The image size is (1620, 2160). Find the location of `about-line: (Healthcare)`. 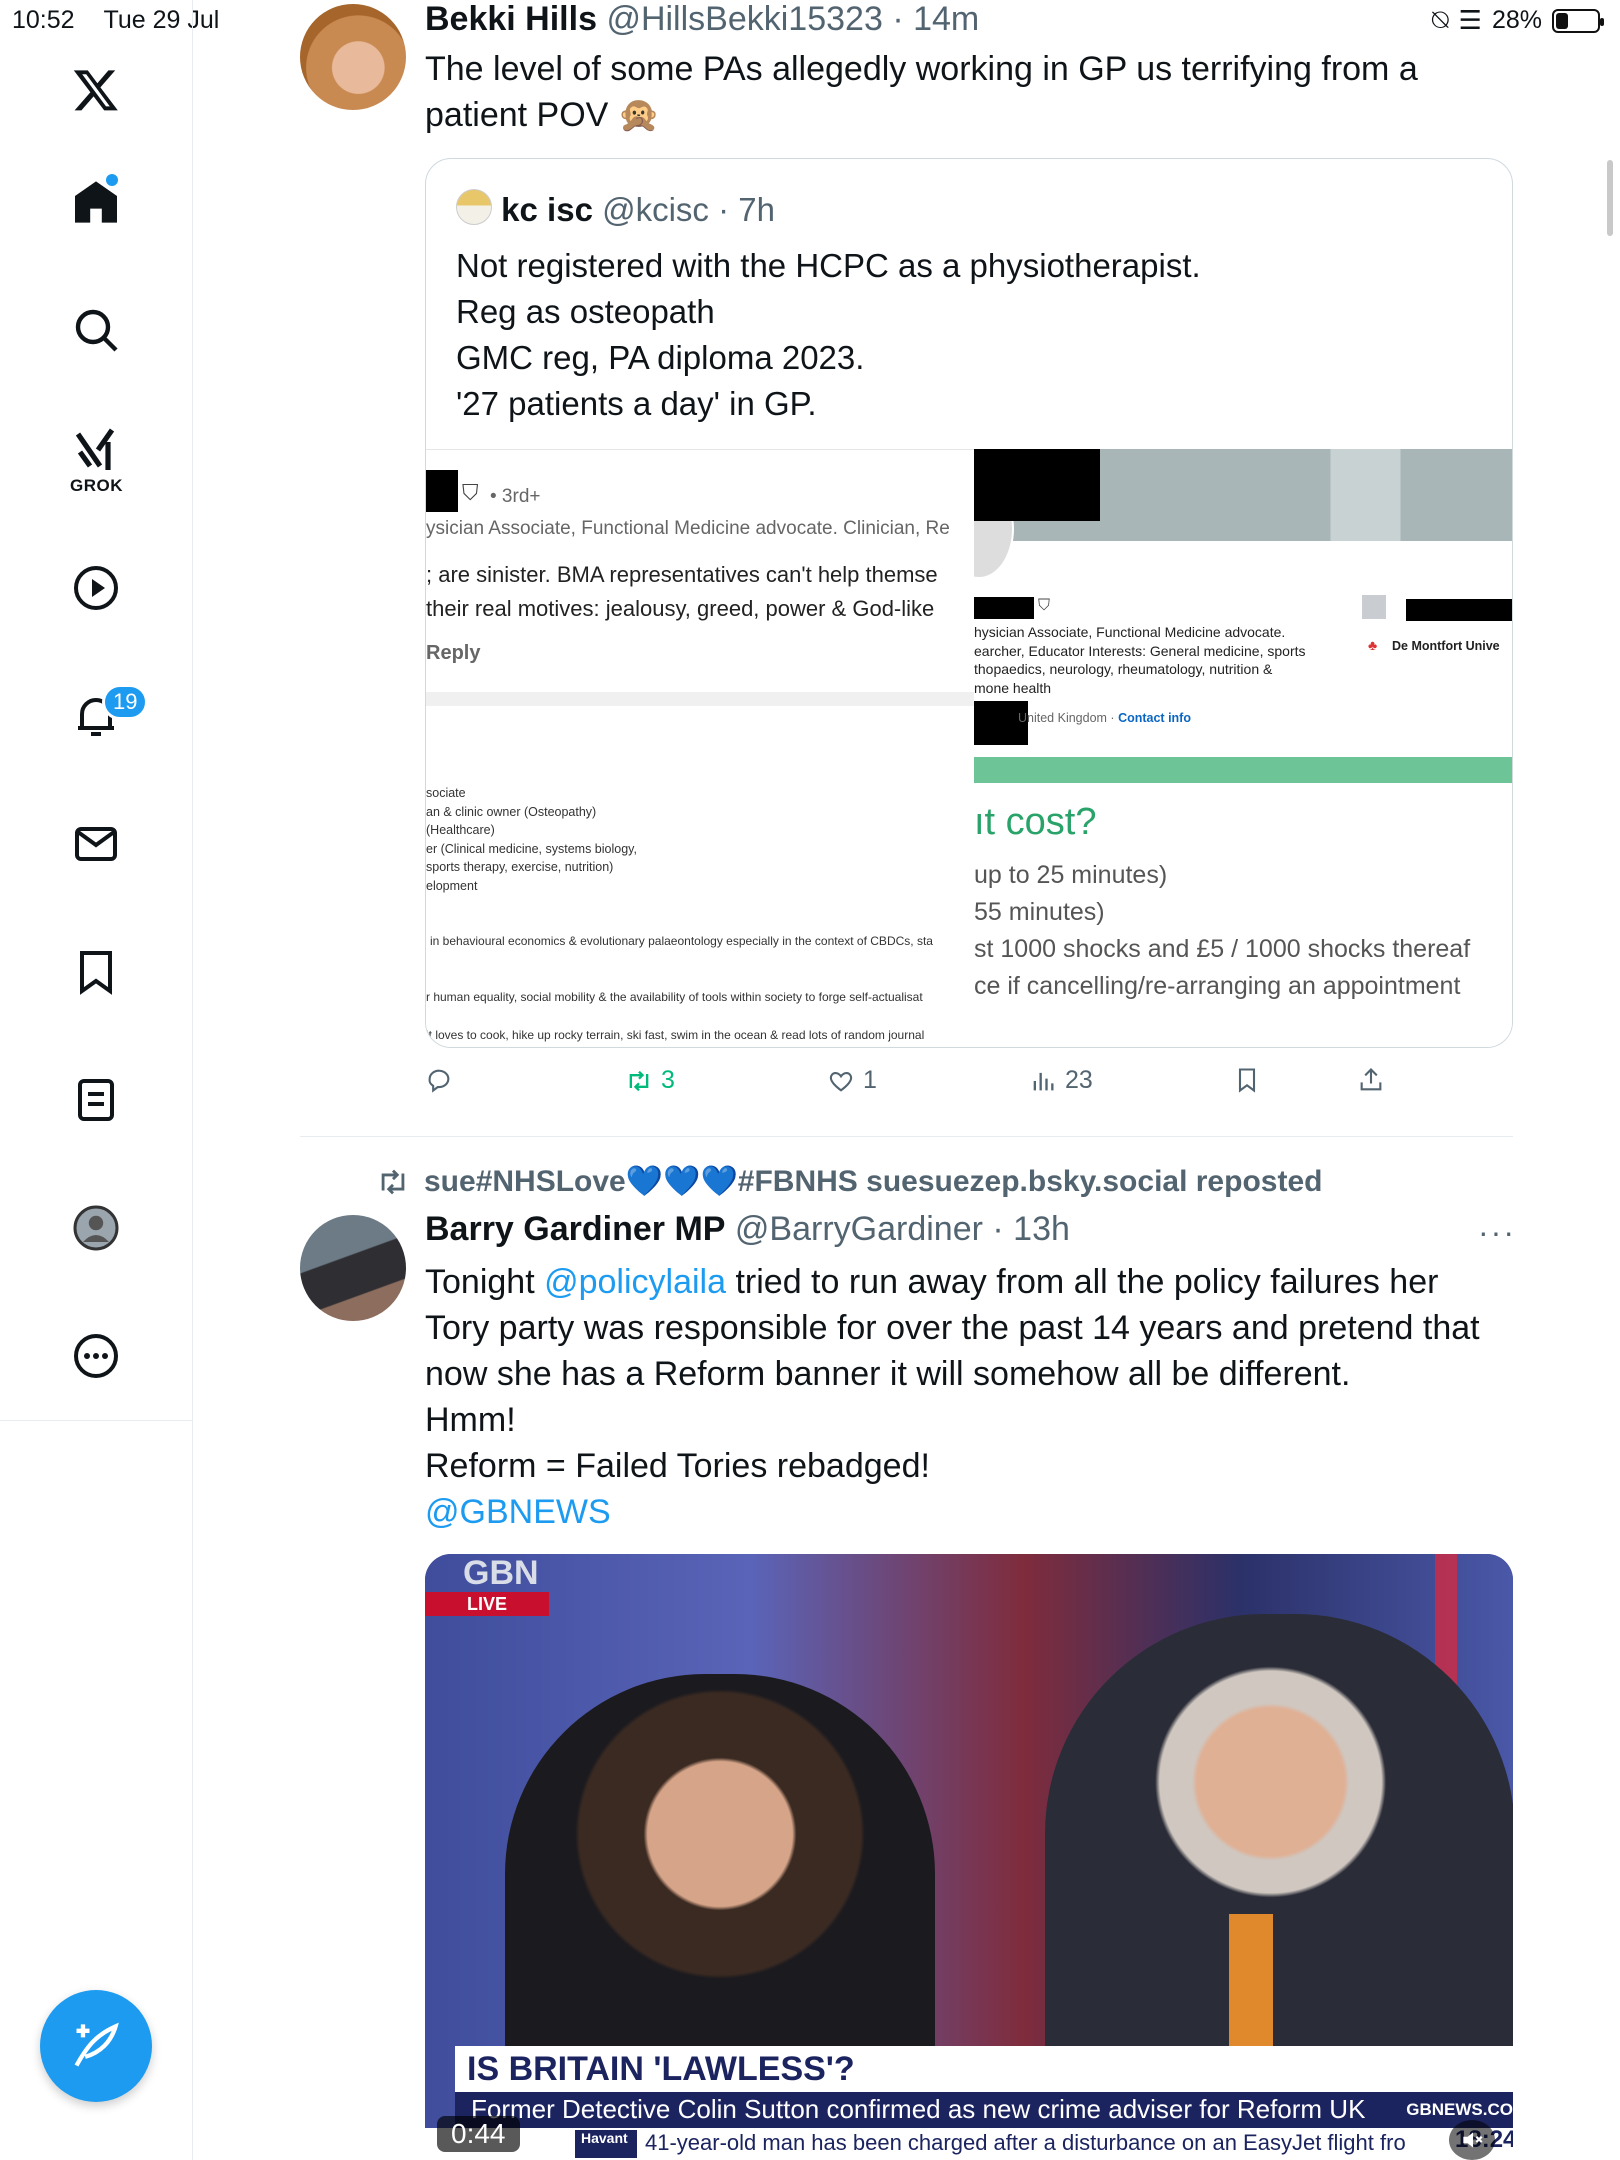

about-line: (Healthcare) is located at coordinates (460, 830).